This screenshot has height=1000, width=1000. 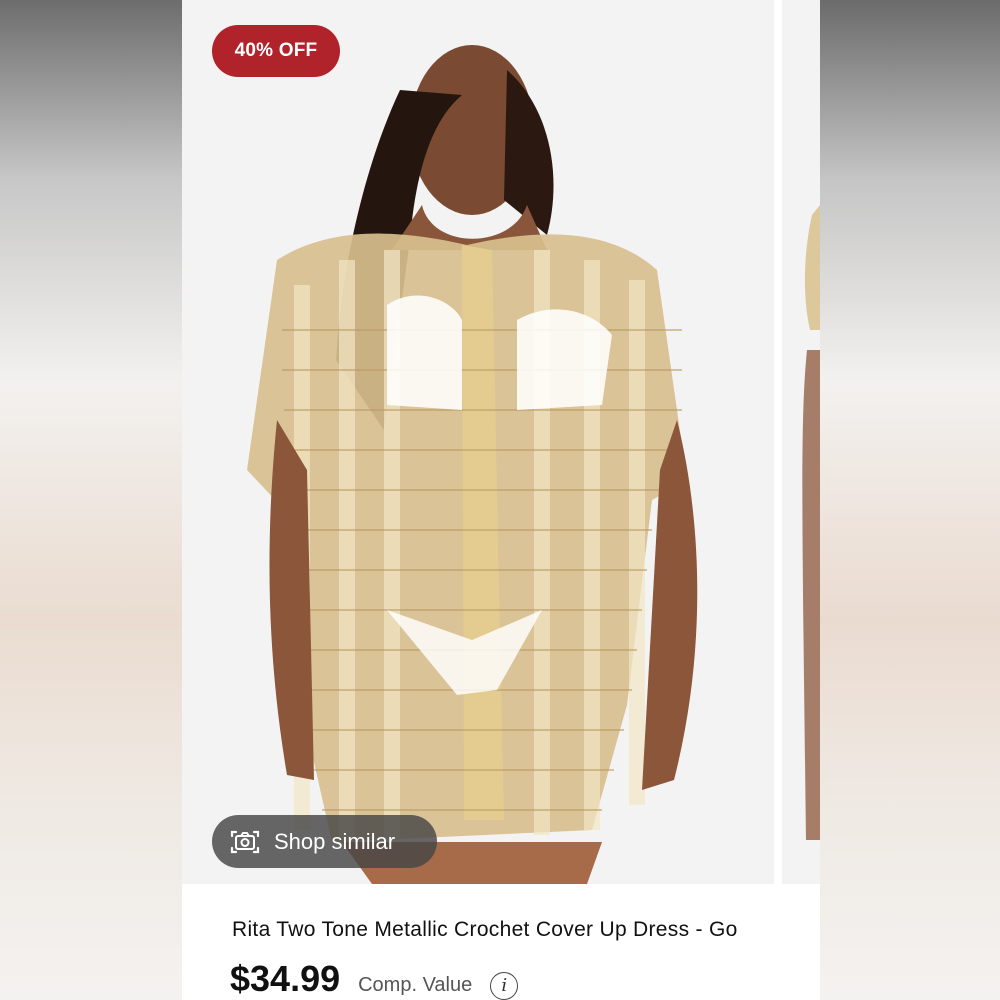 What do you see at coordinates (504, 985) in the screenshot?
I see `info-icon: i` at bounding box center [504, 985].